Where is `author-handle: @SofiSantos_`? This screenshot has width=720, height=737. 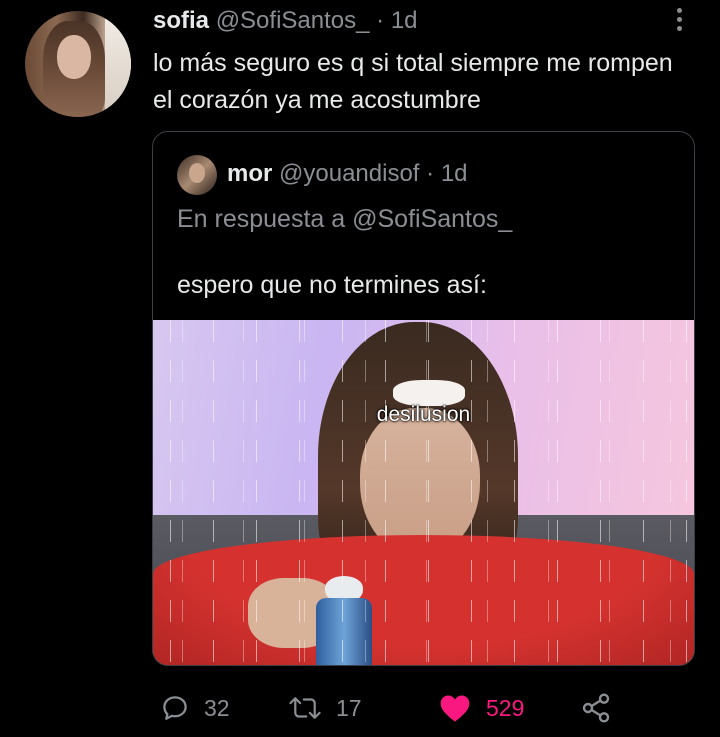
author-handle: @SofiSantos_ is located at coordinates (293, 20).